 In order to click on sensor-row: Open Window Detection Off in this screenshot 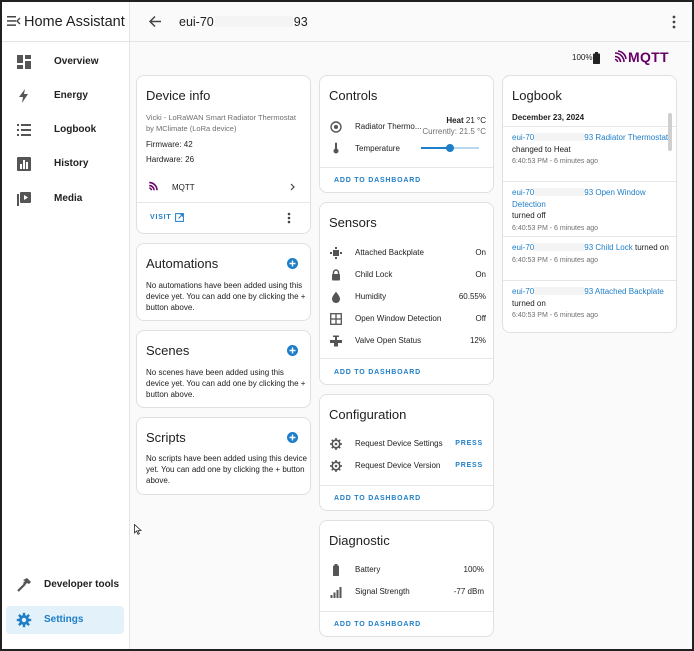, I will do `click(407, 319)`.